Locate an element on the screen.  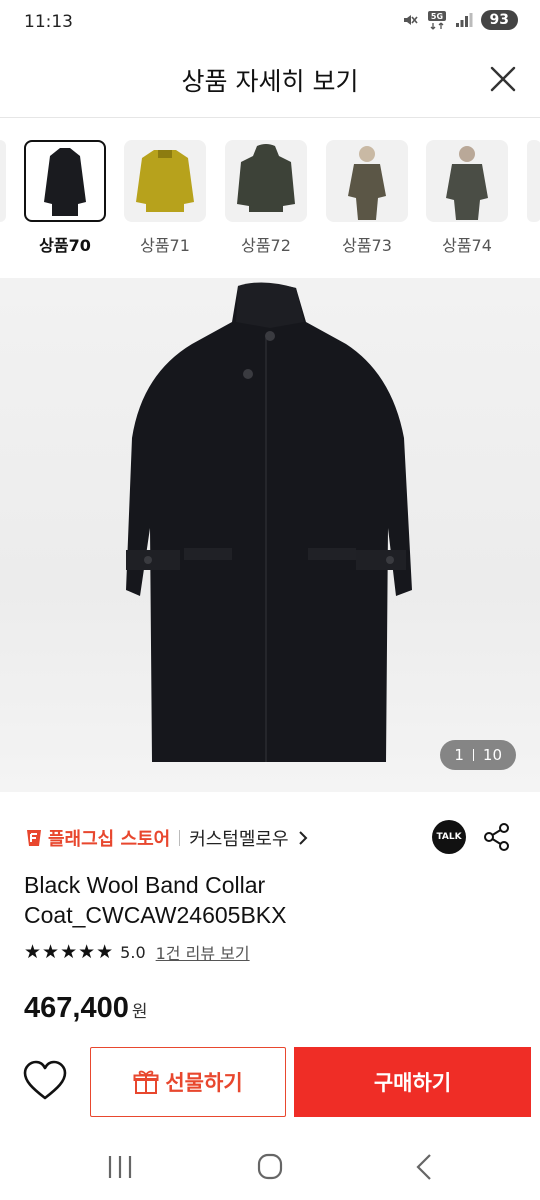
review-link: 1건 리뷰 보기 is located at coordinates (203, 952).